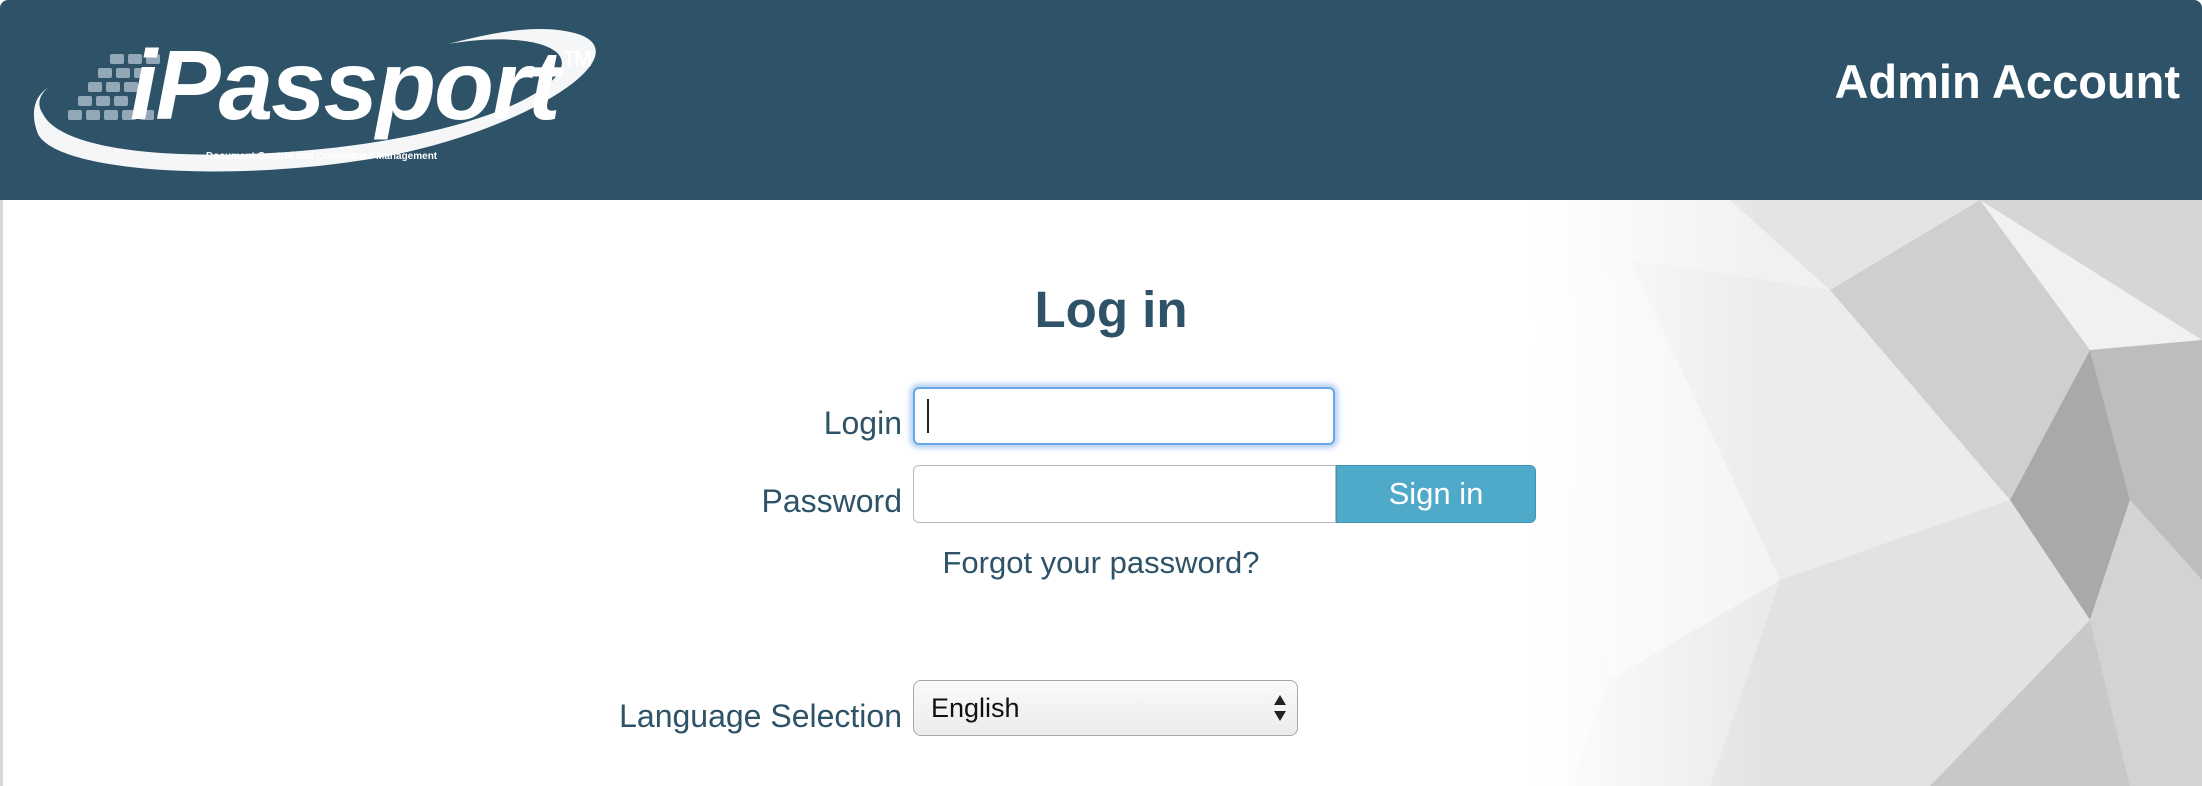  I want to click on logo-text: iPassport, so click(345, 85).